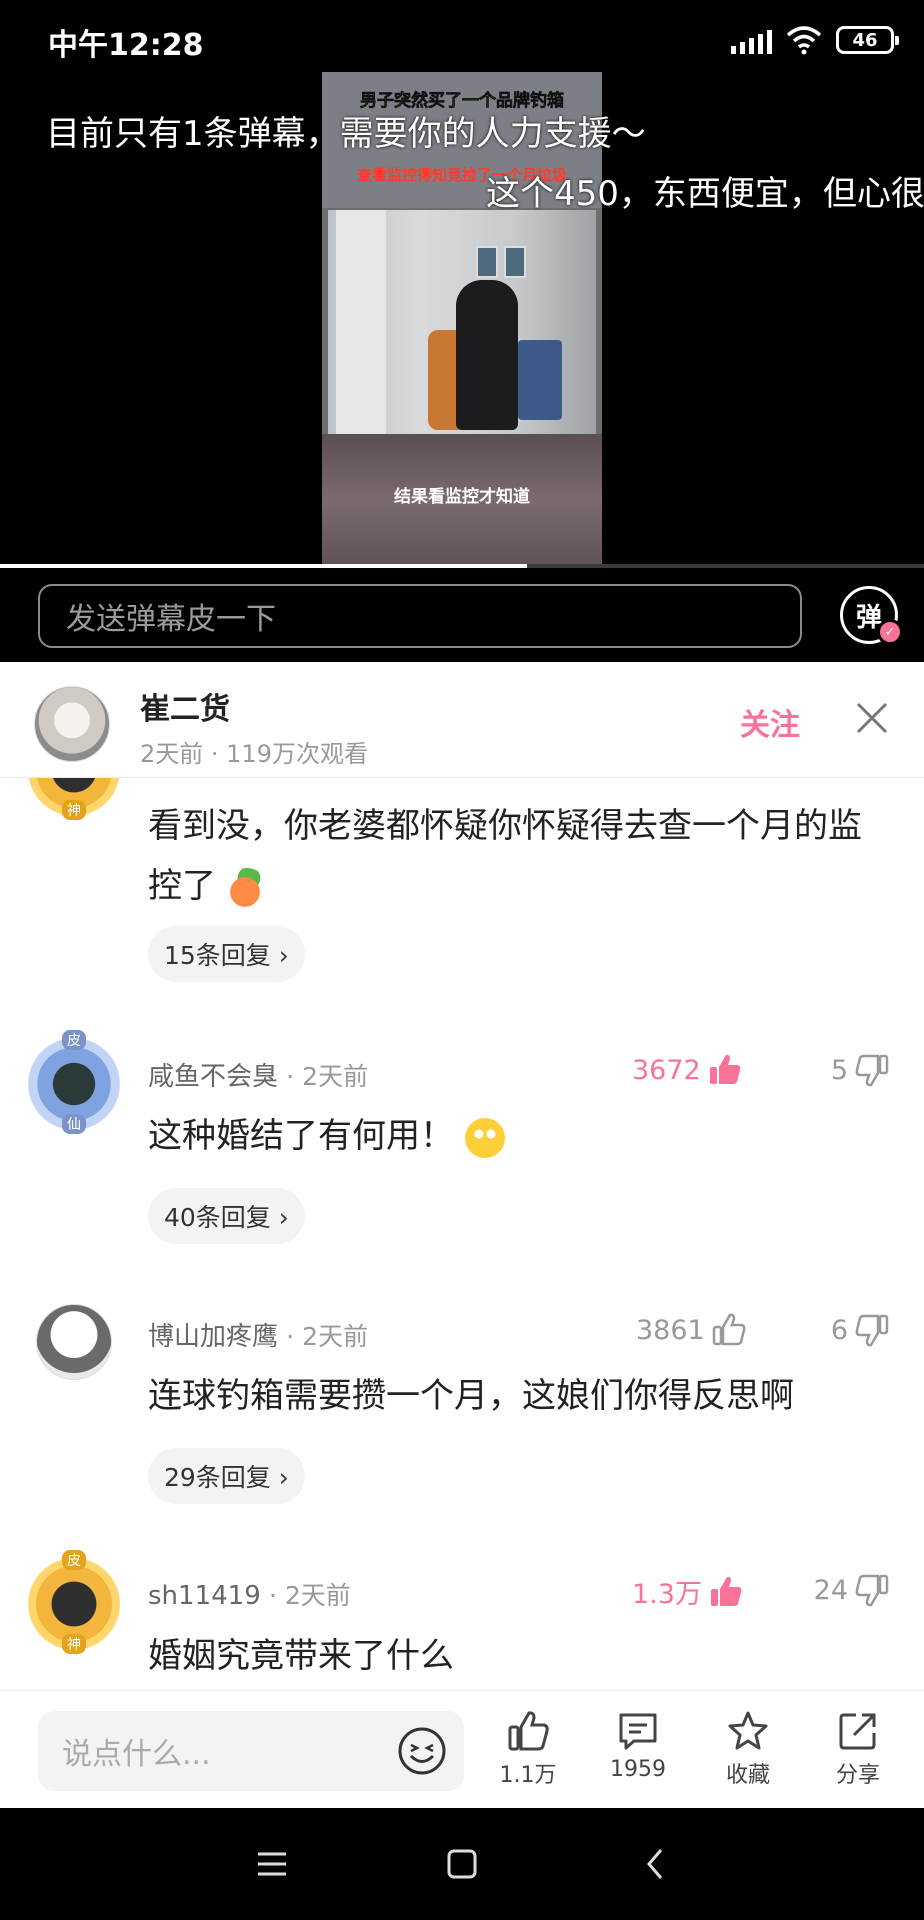 The image size is (924, 1920). Describe the element at coordinates (871, 615) in the screenshot. I see `danmaku-toggle-button: 弹 ✓` at that location.